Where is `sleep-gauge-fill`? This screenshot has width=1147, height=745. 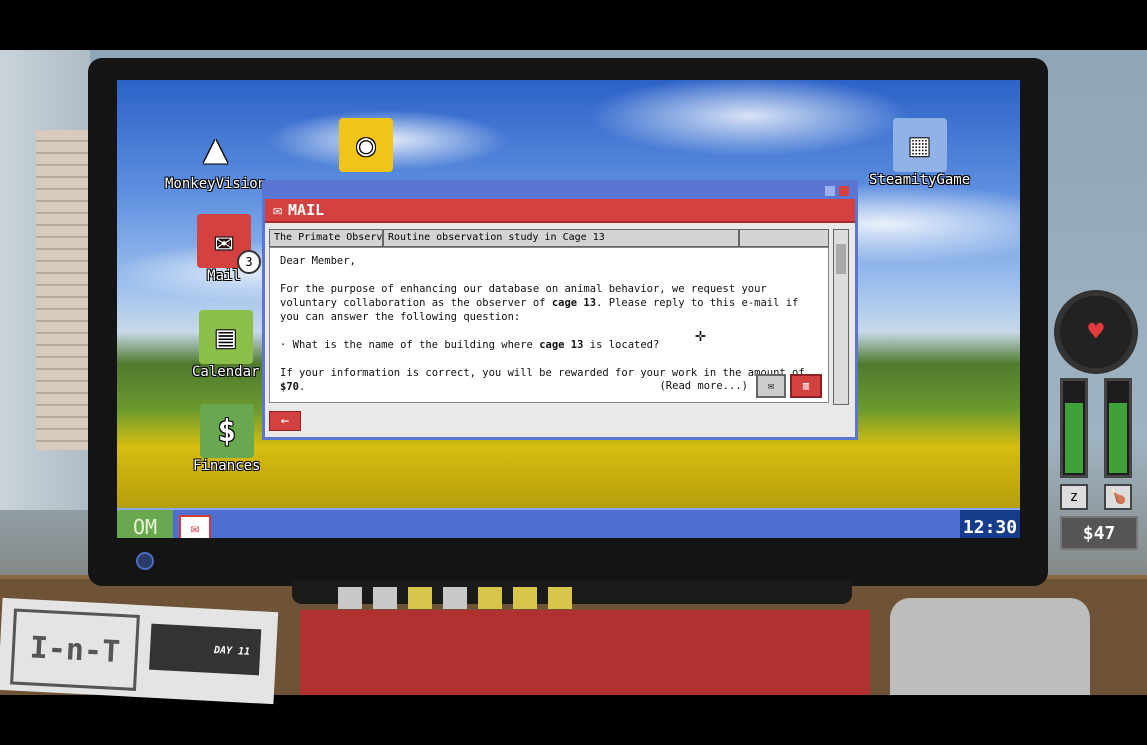
sleep-gauge-fill is located at coordinates (1074, 437).